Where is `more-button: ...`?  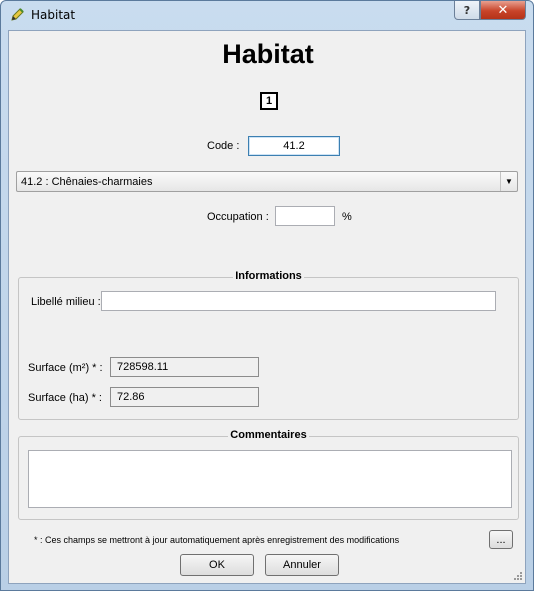
more-button: ... is located at coordinates (501, 539).